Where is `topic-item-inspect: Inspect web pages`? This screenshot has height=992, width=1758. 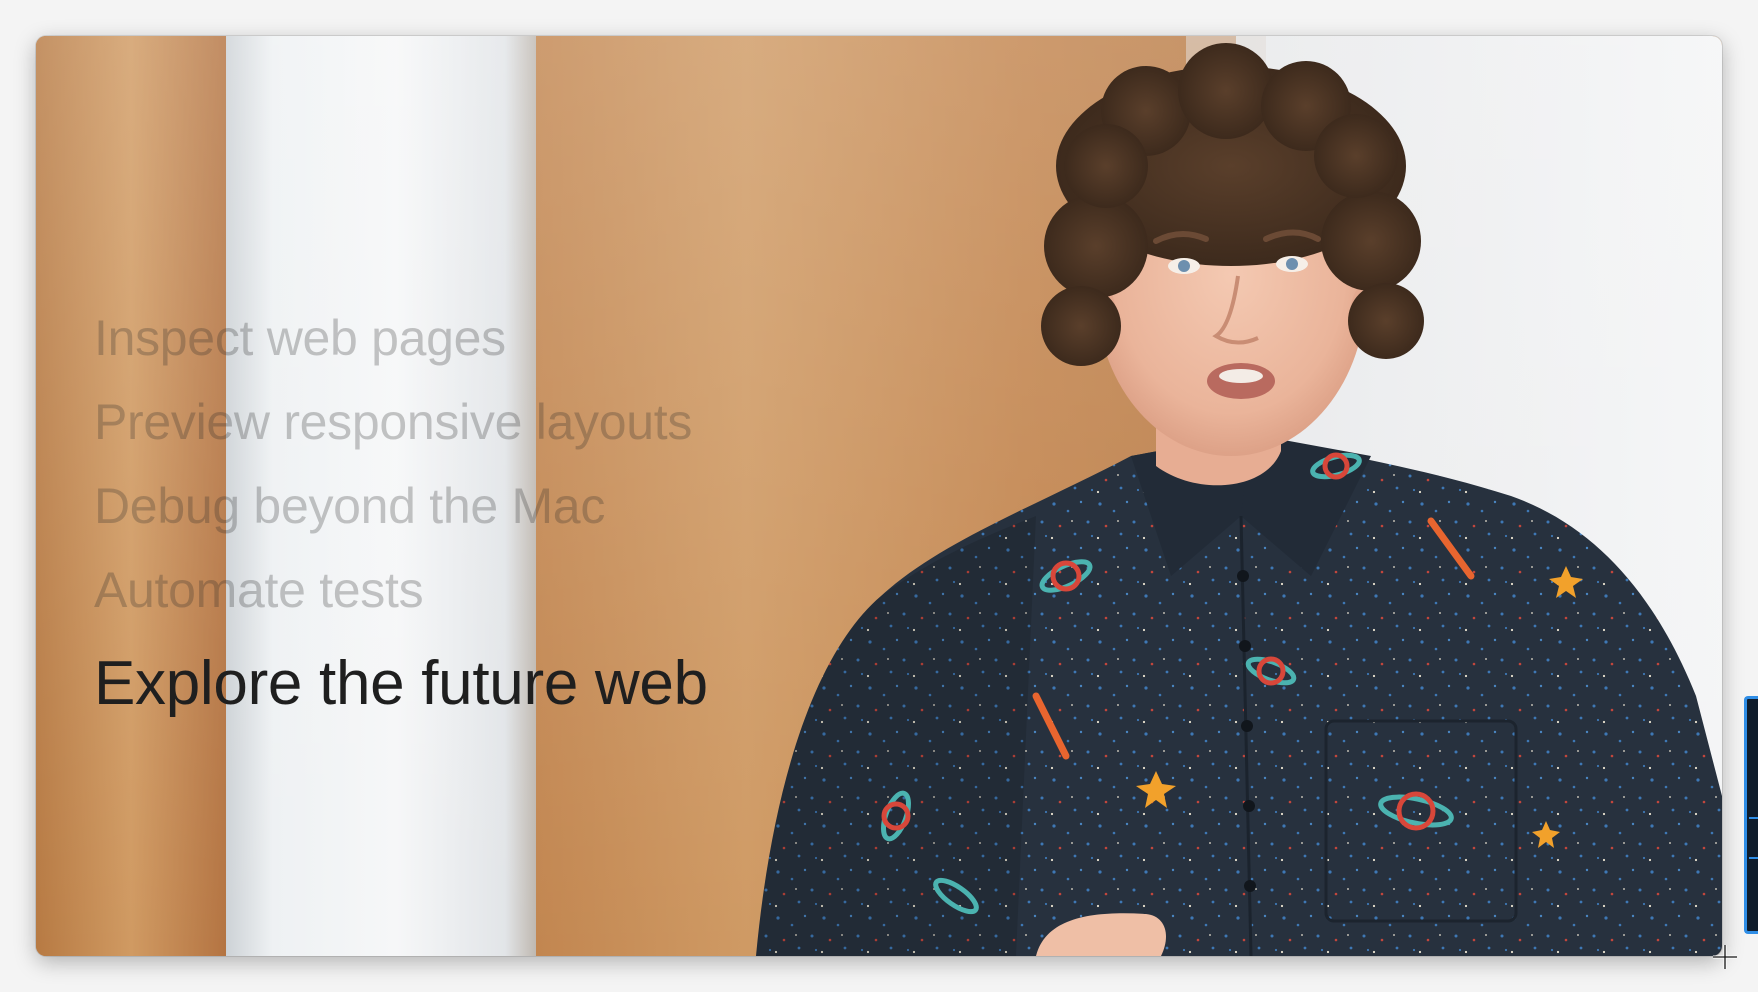
topic-item-inspect: Inspect web pages is located at coordinates (300, 338).